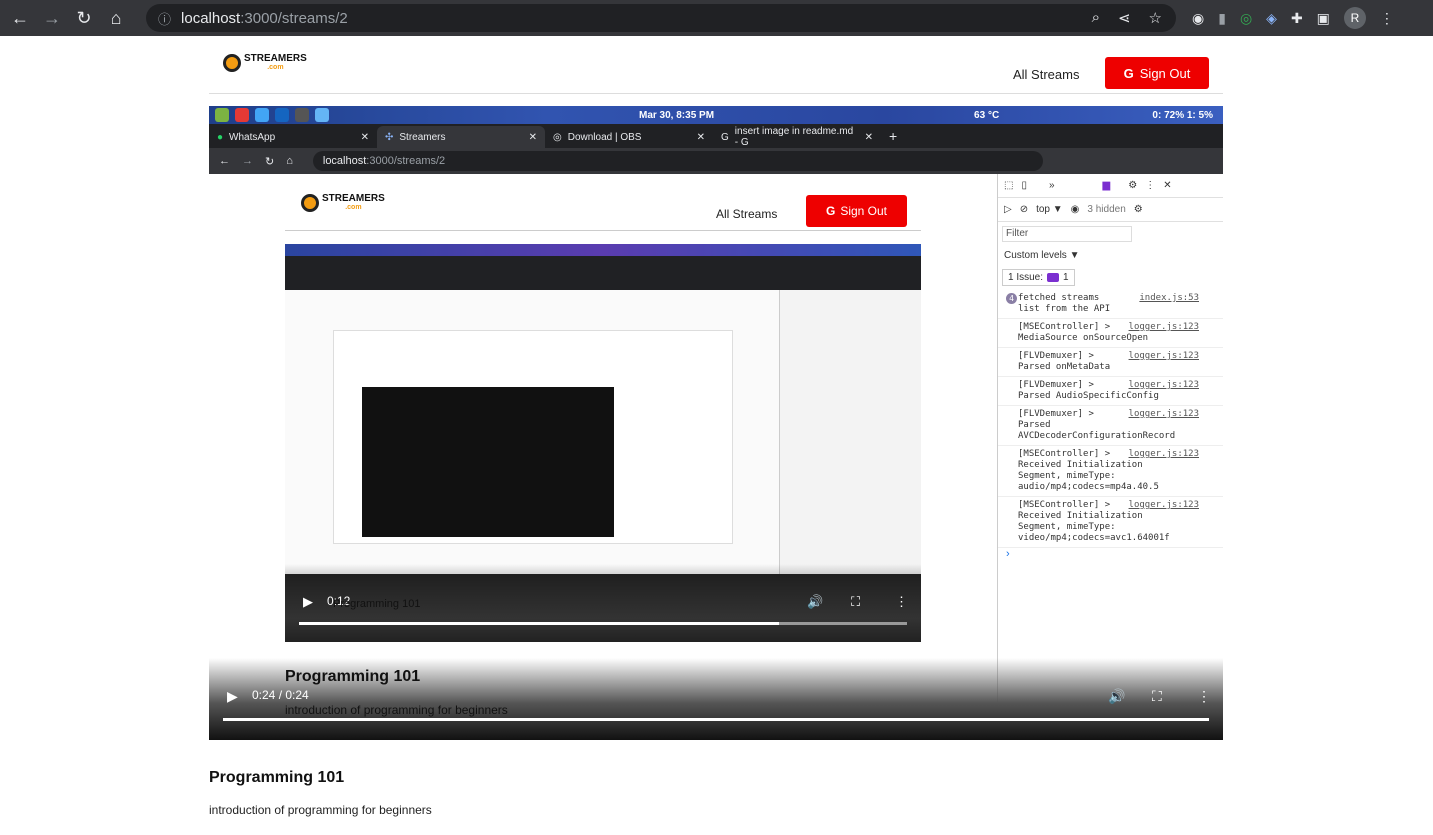  What do you see at coordinates (1124, 18) in the screenshot?
I see `share-icon: ⋖` at bounding box center [1124, 18].